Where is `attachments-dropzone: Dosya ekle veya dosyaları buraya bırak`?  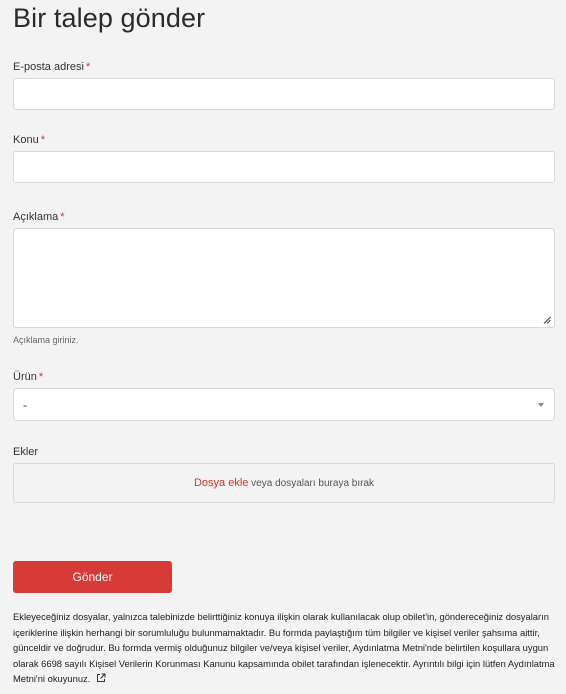 attachments-dropzone: Dosya ekle veya dosyaları buraya bırak is located at coordinates (284, 483).